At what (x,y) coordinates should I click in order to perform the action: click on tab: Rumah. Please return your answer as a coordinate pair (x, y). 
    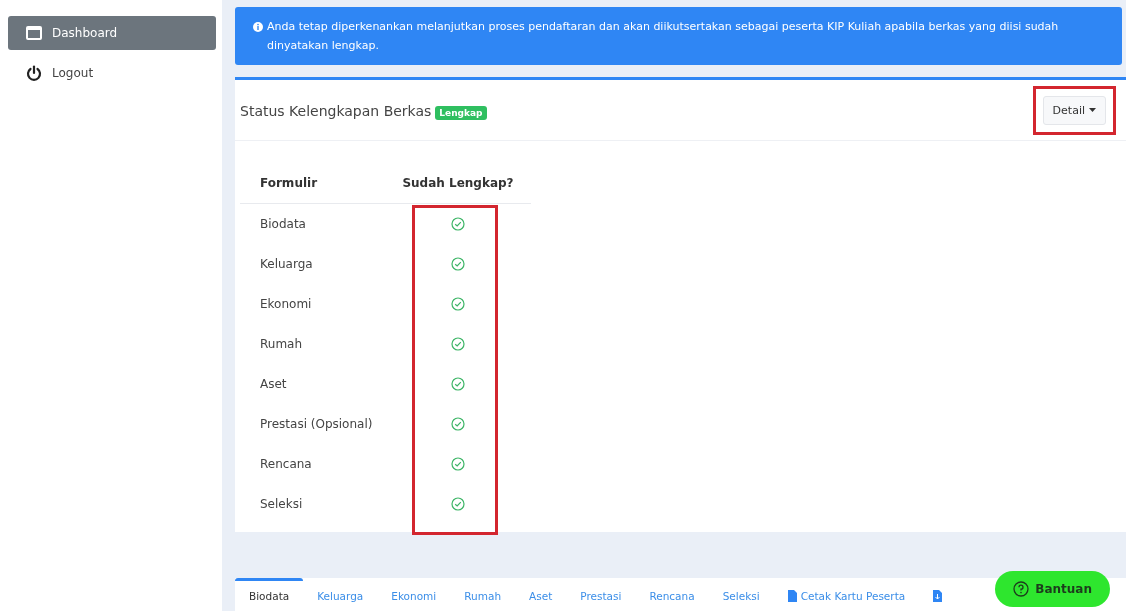
    Looking at the image, I should click on (483, 594).